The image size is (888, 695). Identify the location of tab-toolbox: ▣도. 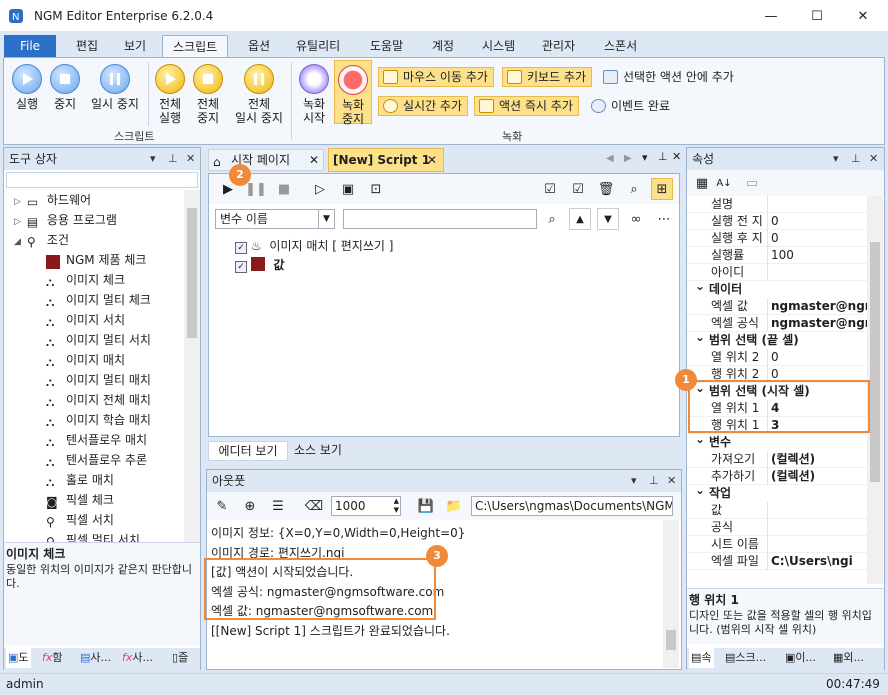
(18, 658).